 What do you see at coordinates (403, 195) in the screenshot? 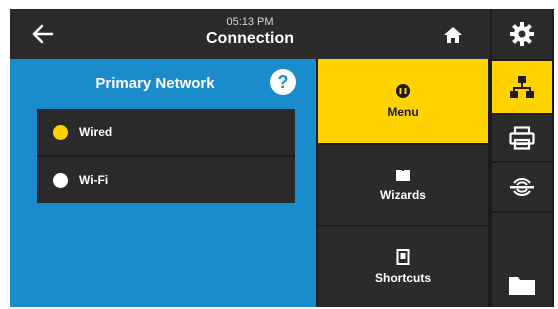
I see `wizards-button-label: Wizards` at bounding box center [403, 195].